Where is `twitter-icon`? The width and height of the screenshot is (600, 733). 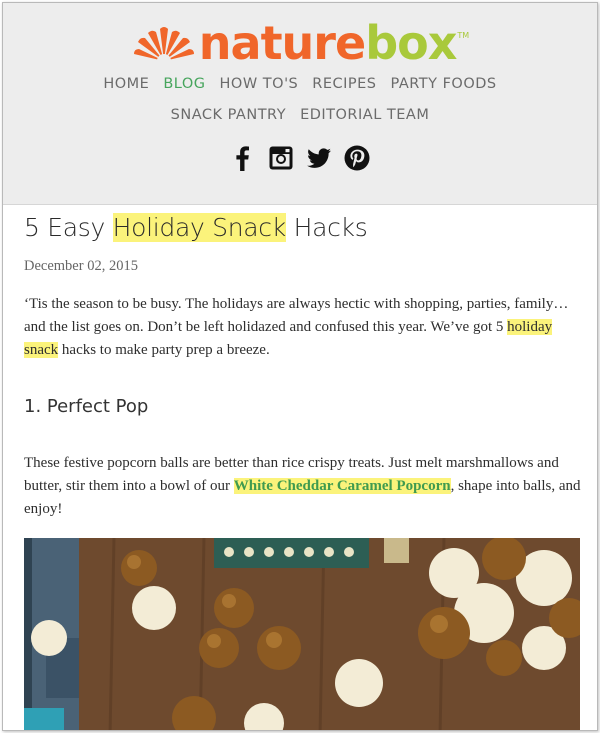 twitter-icon is located at coordinates (319, 158).